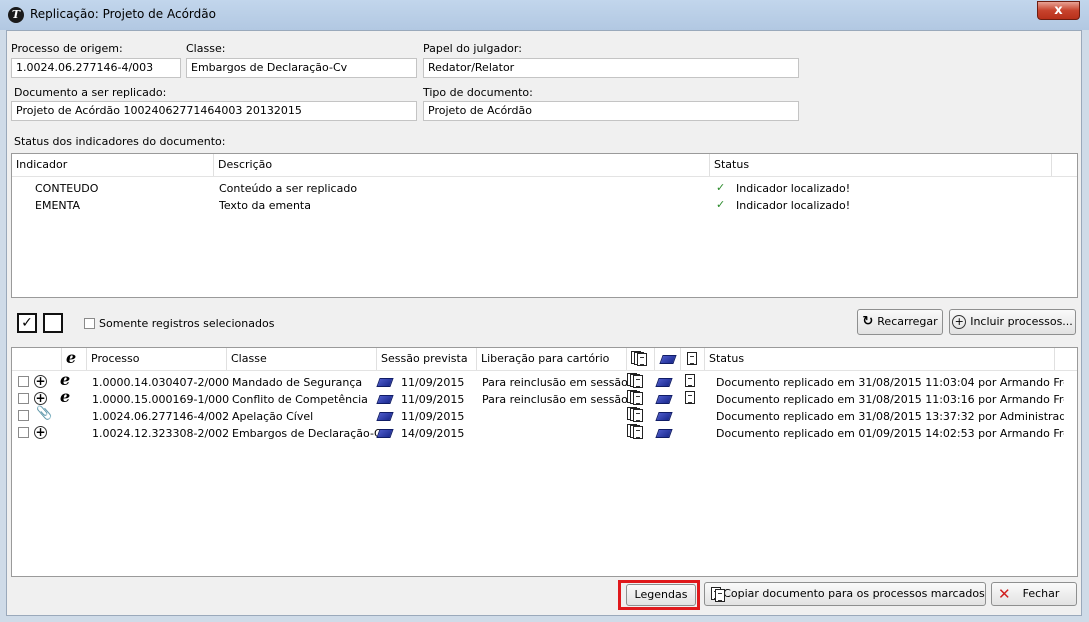 The image size is (1089, 622). Describe the element at coordinates (297, 382) in the screenshot. I see `processo-classe: Mandado de Segurança` at that location.